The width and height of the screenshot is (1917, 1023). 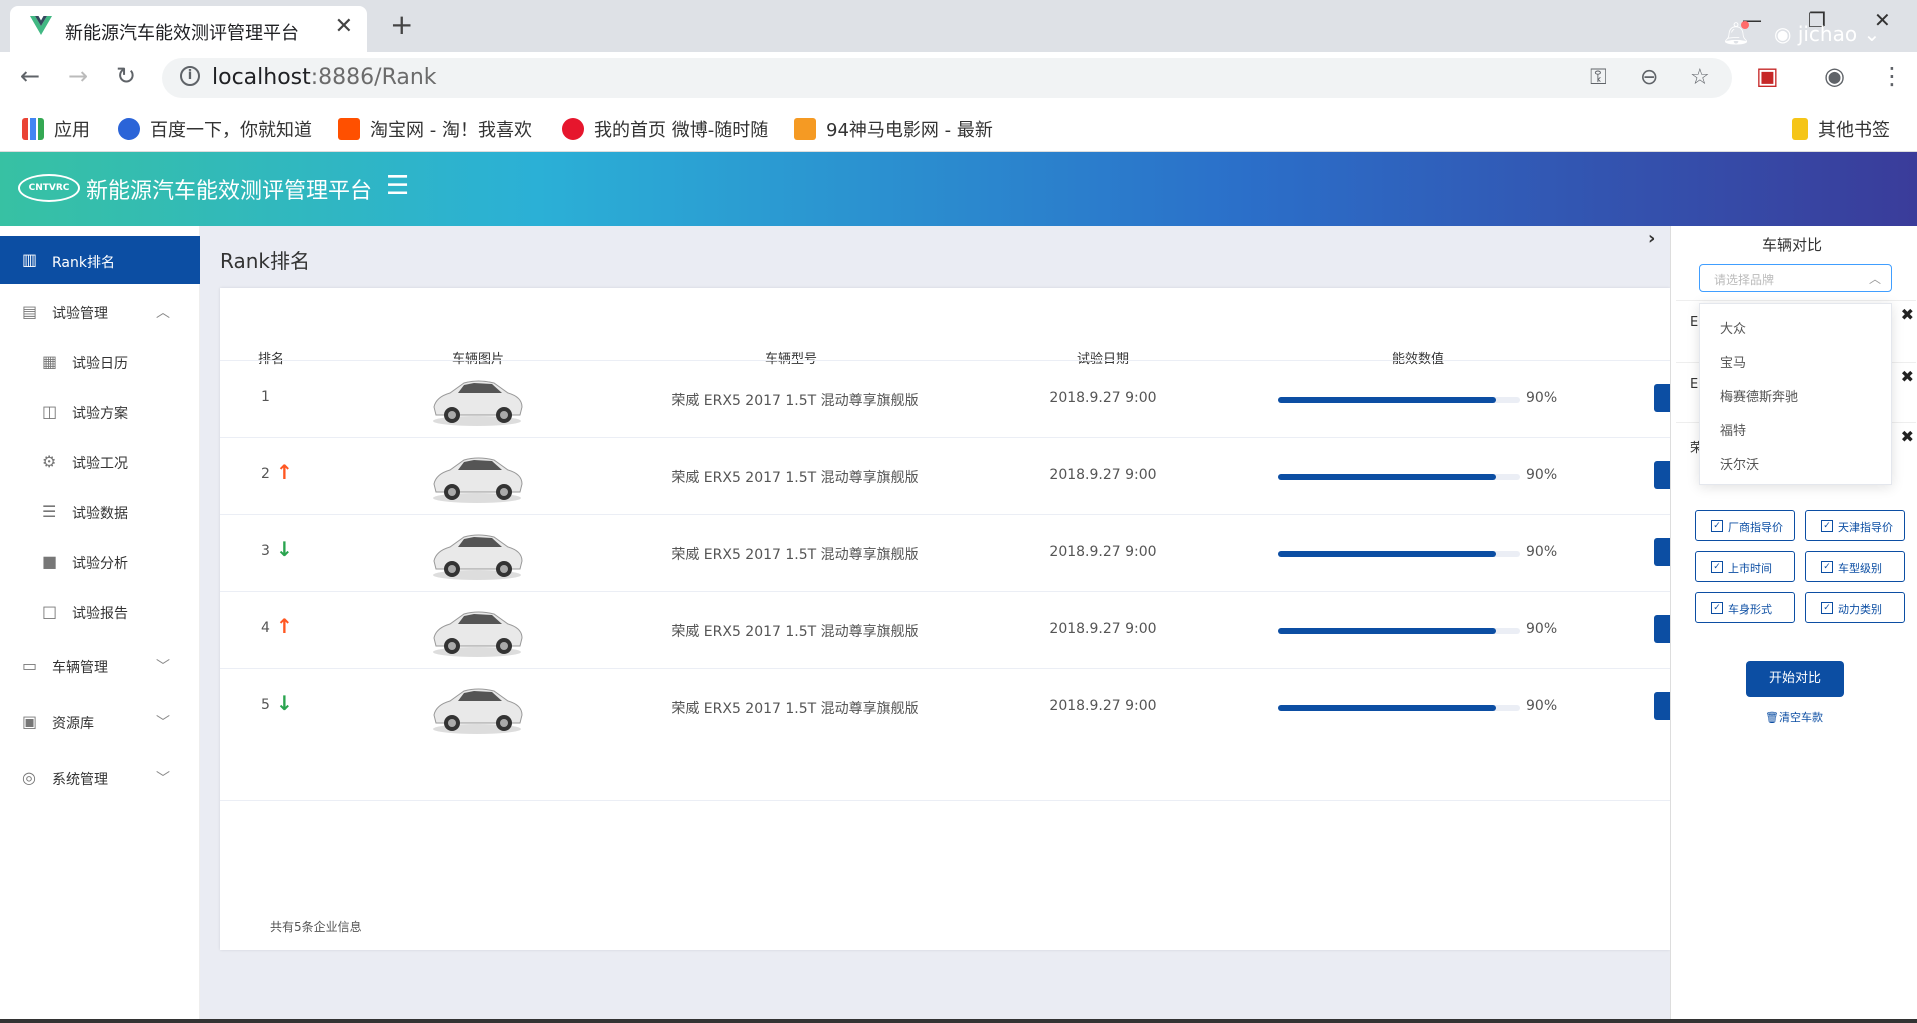 I want to click on extension-icon: ▣, so click(x=1767, y=76).